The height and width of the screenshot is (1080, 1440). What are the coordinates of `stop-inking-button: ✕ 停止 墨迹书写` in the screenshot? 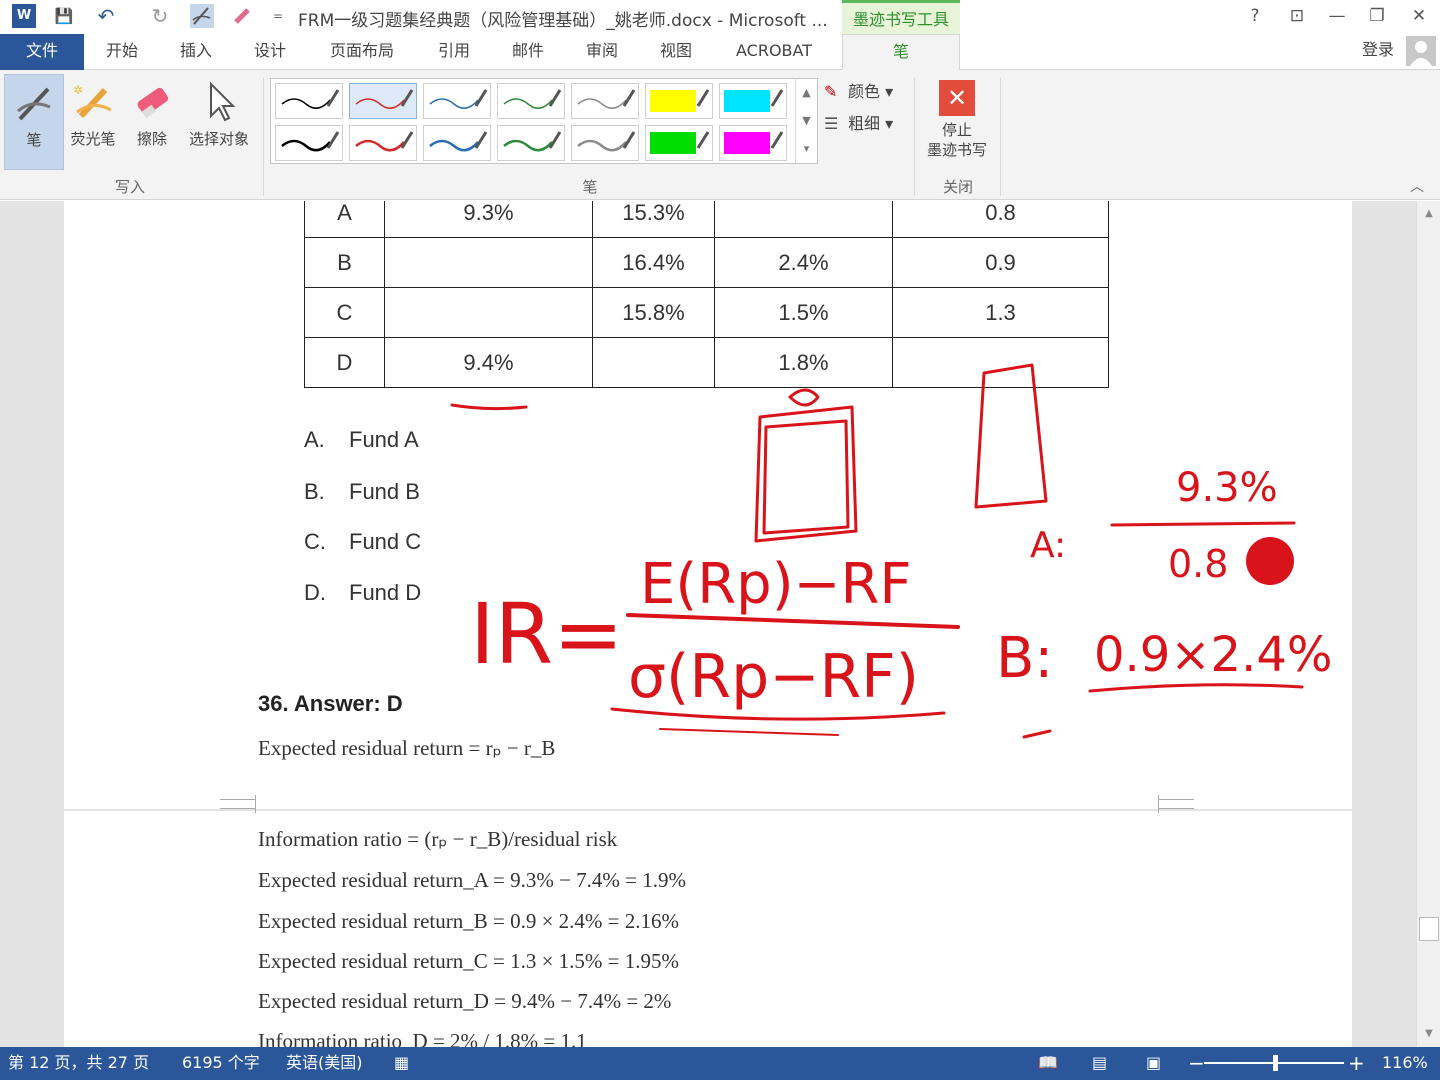 It's located at (957, 120).